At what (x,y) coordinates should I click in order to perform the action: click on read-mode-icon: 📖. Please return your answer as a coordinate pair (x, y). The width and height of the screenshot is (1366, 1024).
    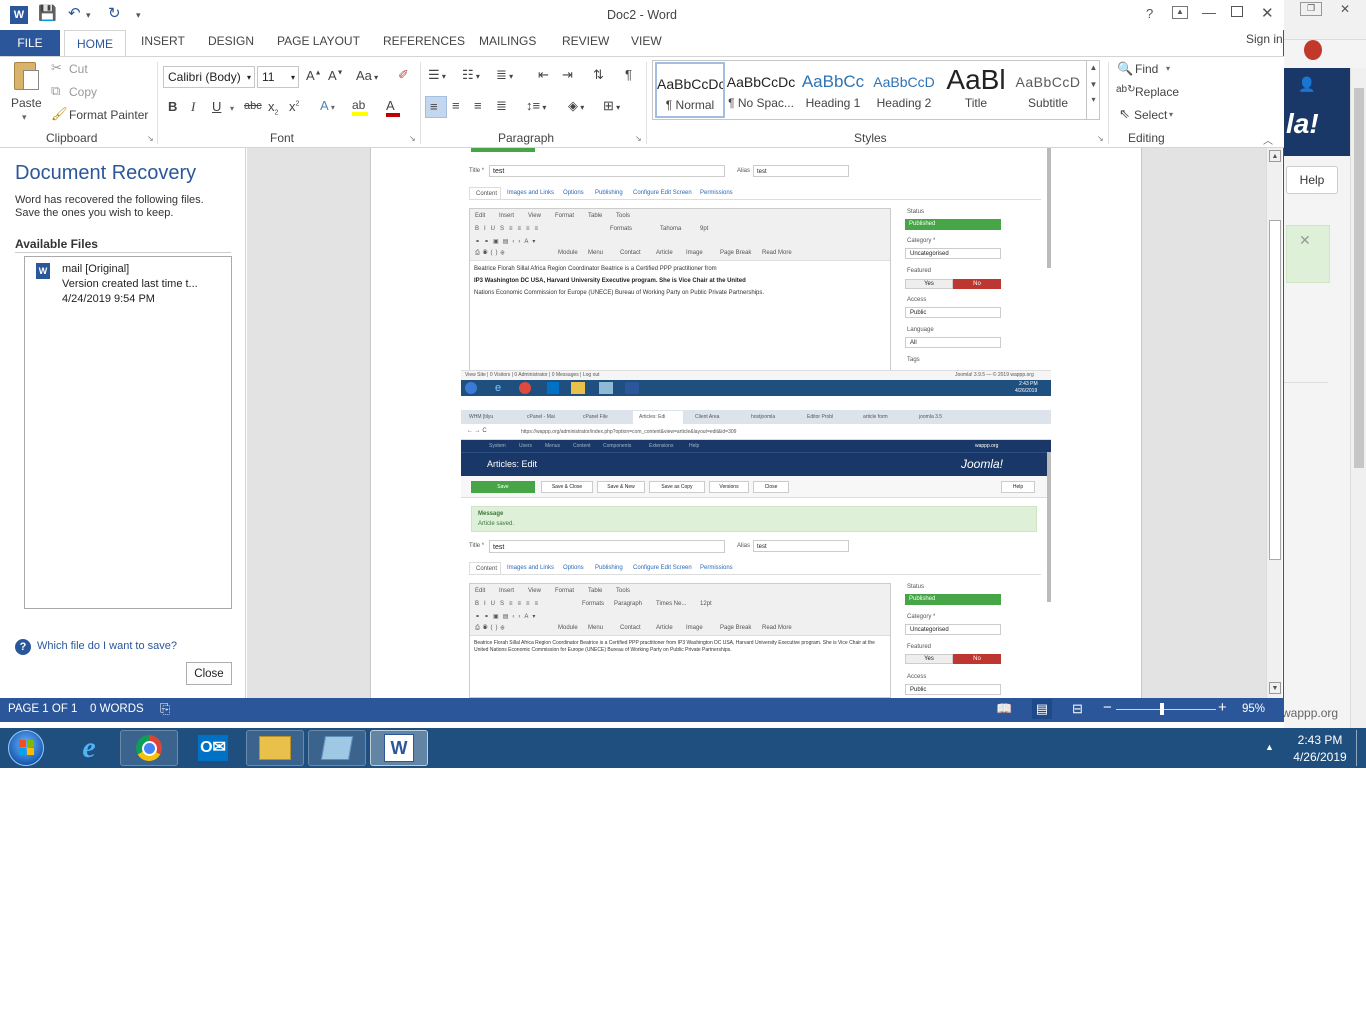
    Looking at the image, I should click on (1004, 709).